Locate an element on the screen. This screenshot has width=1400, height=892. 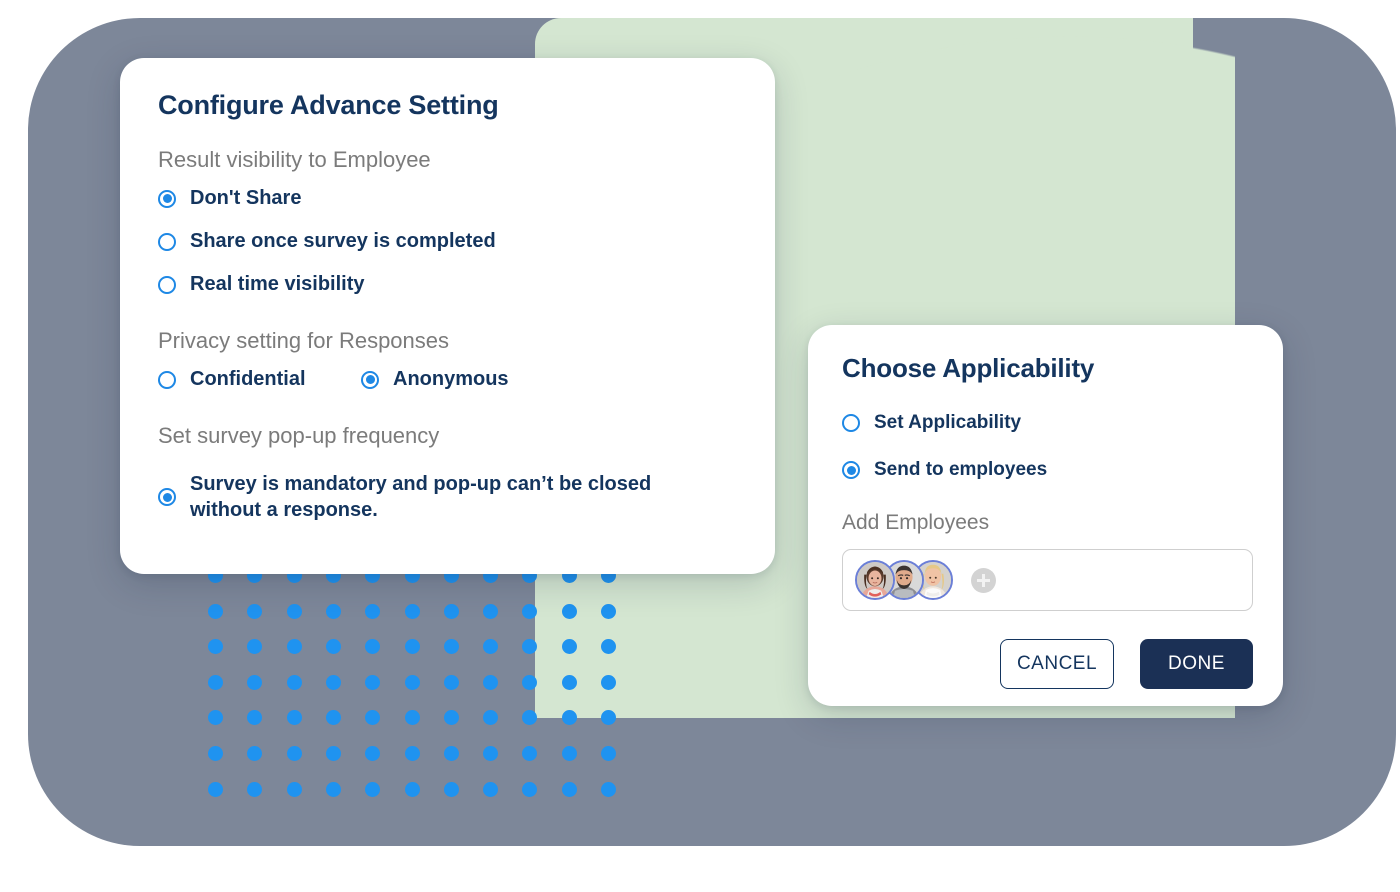
radio-icon-dont-share is located at coordinates (167, 198).